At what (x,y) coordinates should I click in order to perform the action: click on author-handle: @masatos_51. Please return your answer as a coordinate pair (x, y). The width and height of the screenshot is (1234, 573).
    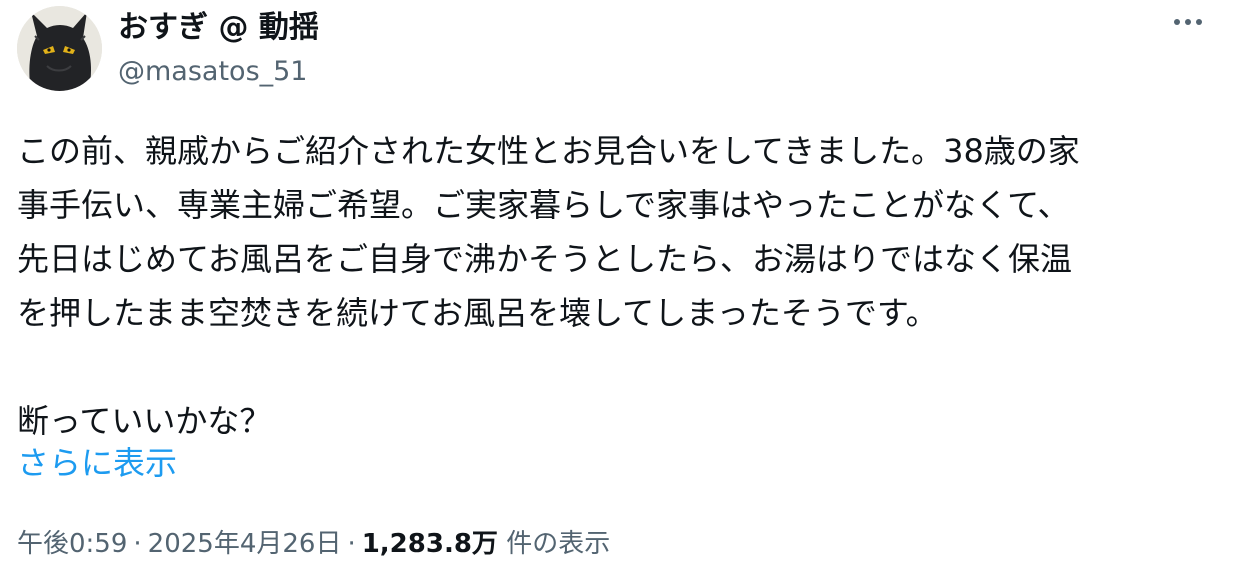
    Looking at the image, I should click on (213, 72).